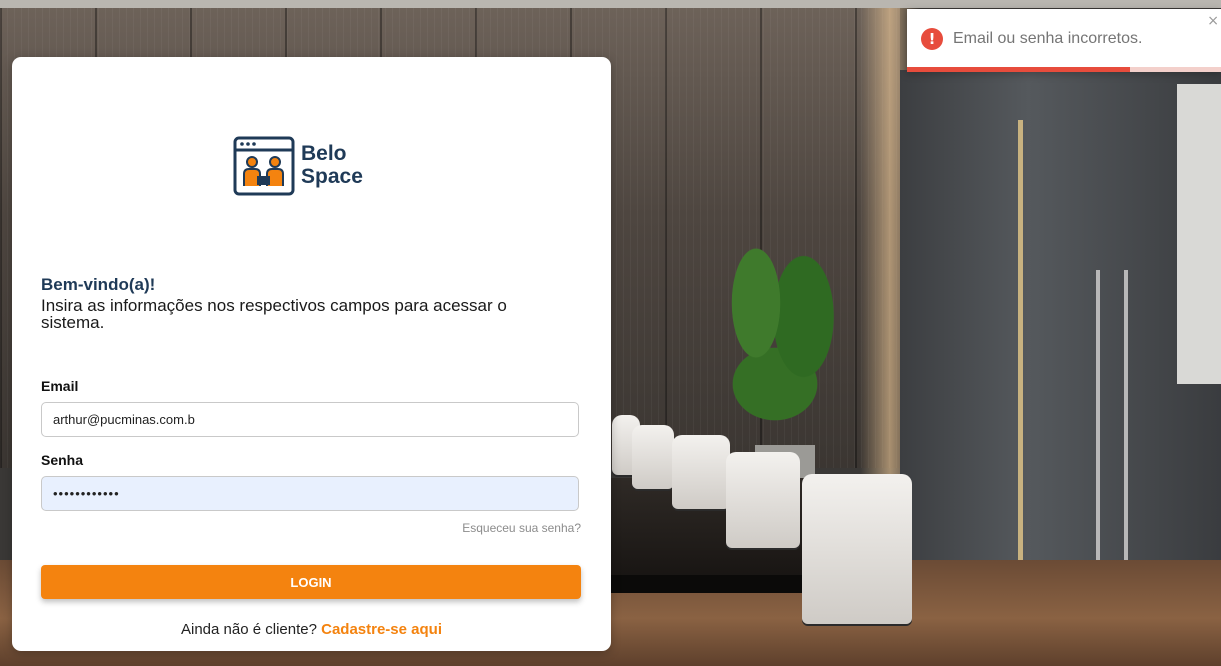 This screenshot has height=666, width=1221. I want to click on welcome-heading: Bem-vindo(a)!, so click(98, 284).